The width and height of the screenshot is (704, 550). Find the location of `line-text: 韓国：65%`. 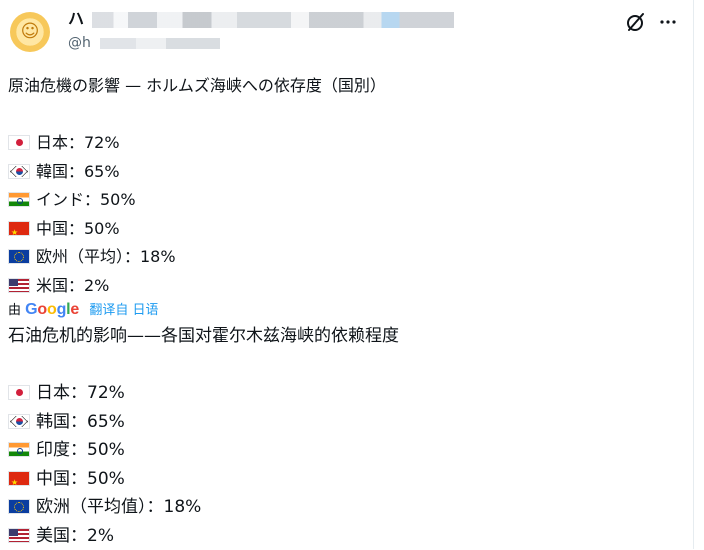

line-text: 韓国：65% is located at coordinates (78, 171).